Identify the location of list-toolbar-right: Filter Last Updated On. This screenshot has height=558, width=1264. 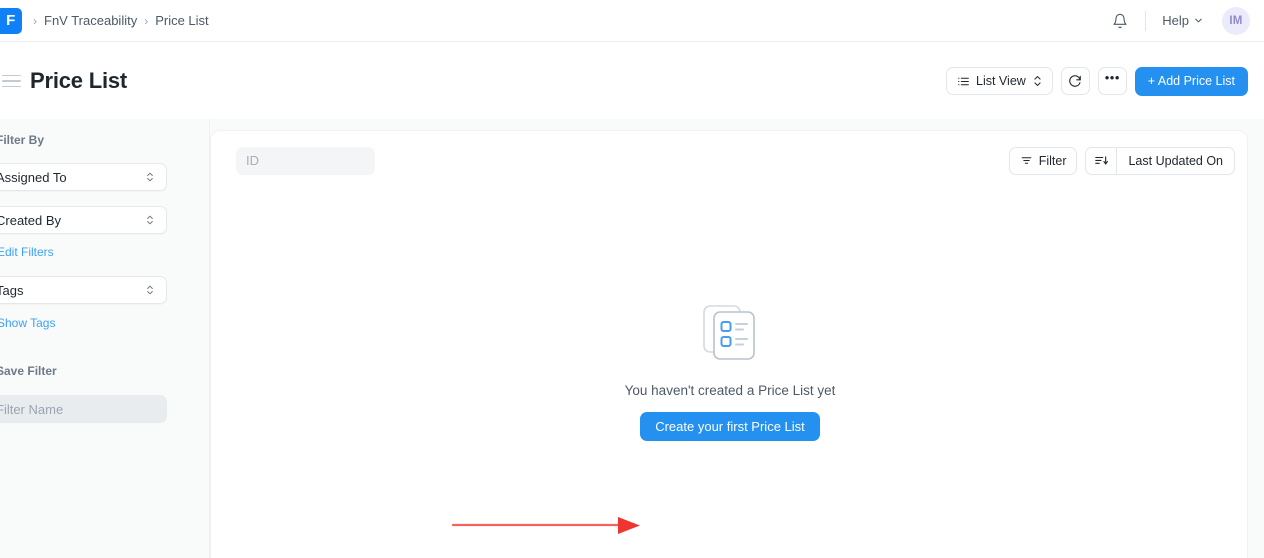
(1121, 160).